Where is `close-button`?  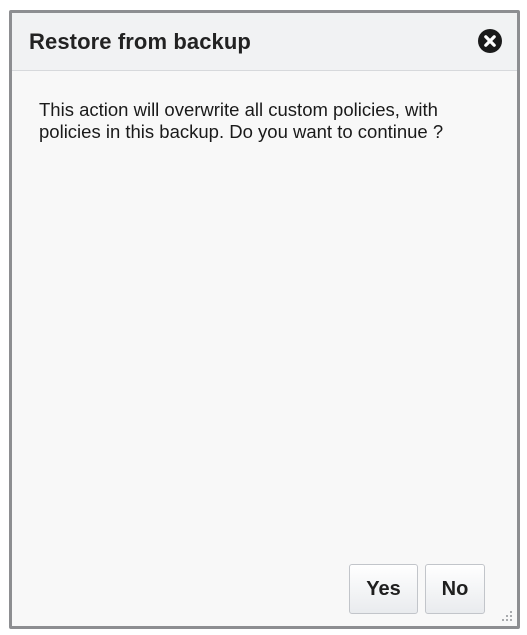 close-button is located at coordinates (490, 41).